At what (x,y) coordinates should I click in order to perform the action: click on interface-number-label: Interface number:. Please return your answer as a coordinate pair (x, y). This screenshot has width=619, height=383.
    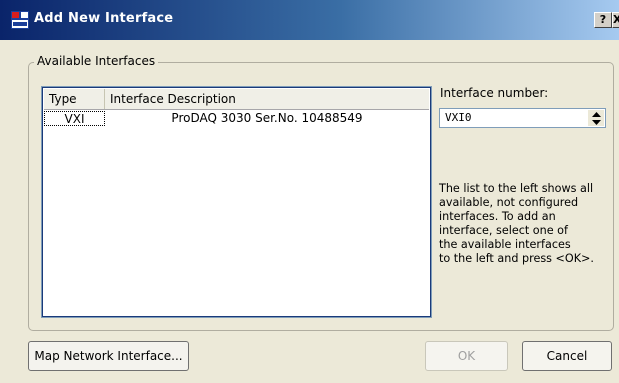
    Looking at the image, I should click on (494, 93).